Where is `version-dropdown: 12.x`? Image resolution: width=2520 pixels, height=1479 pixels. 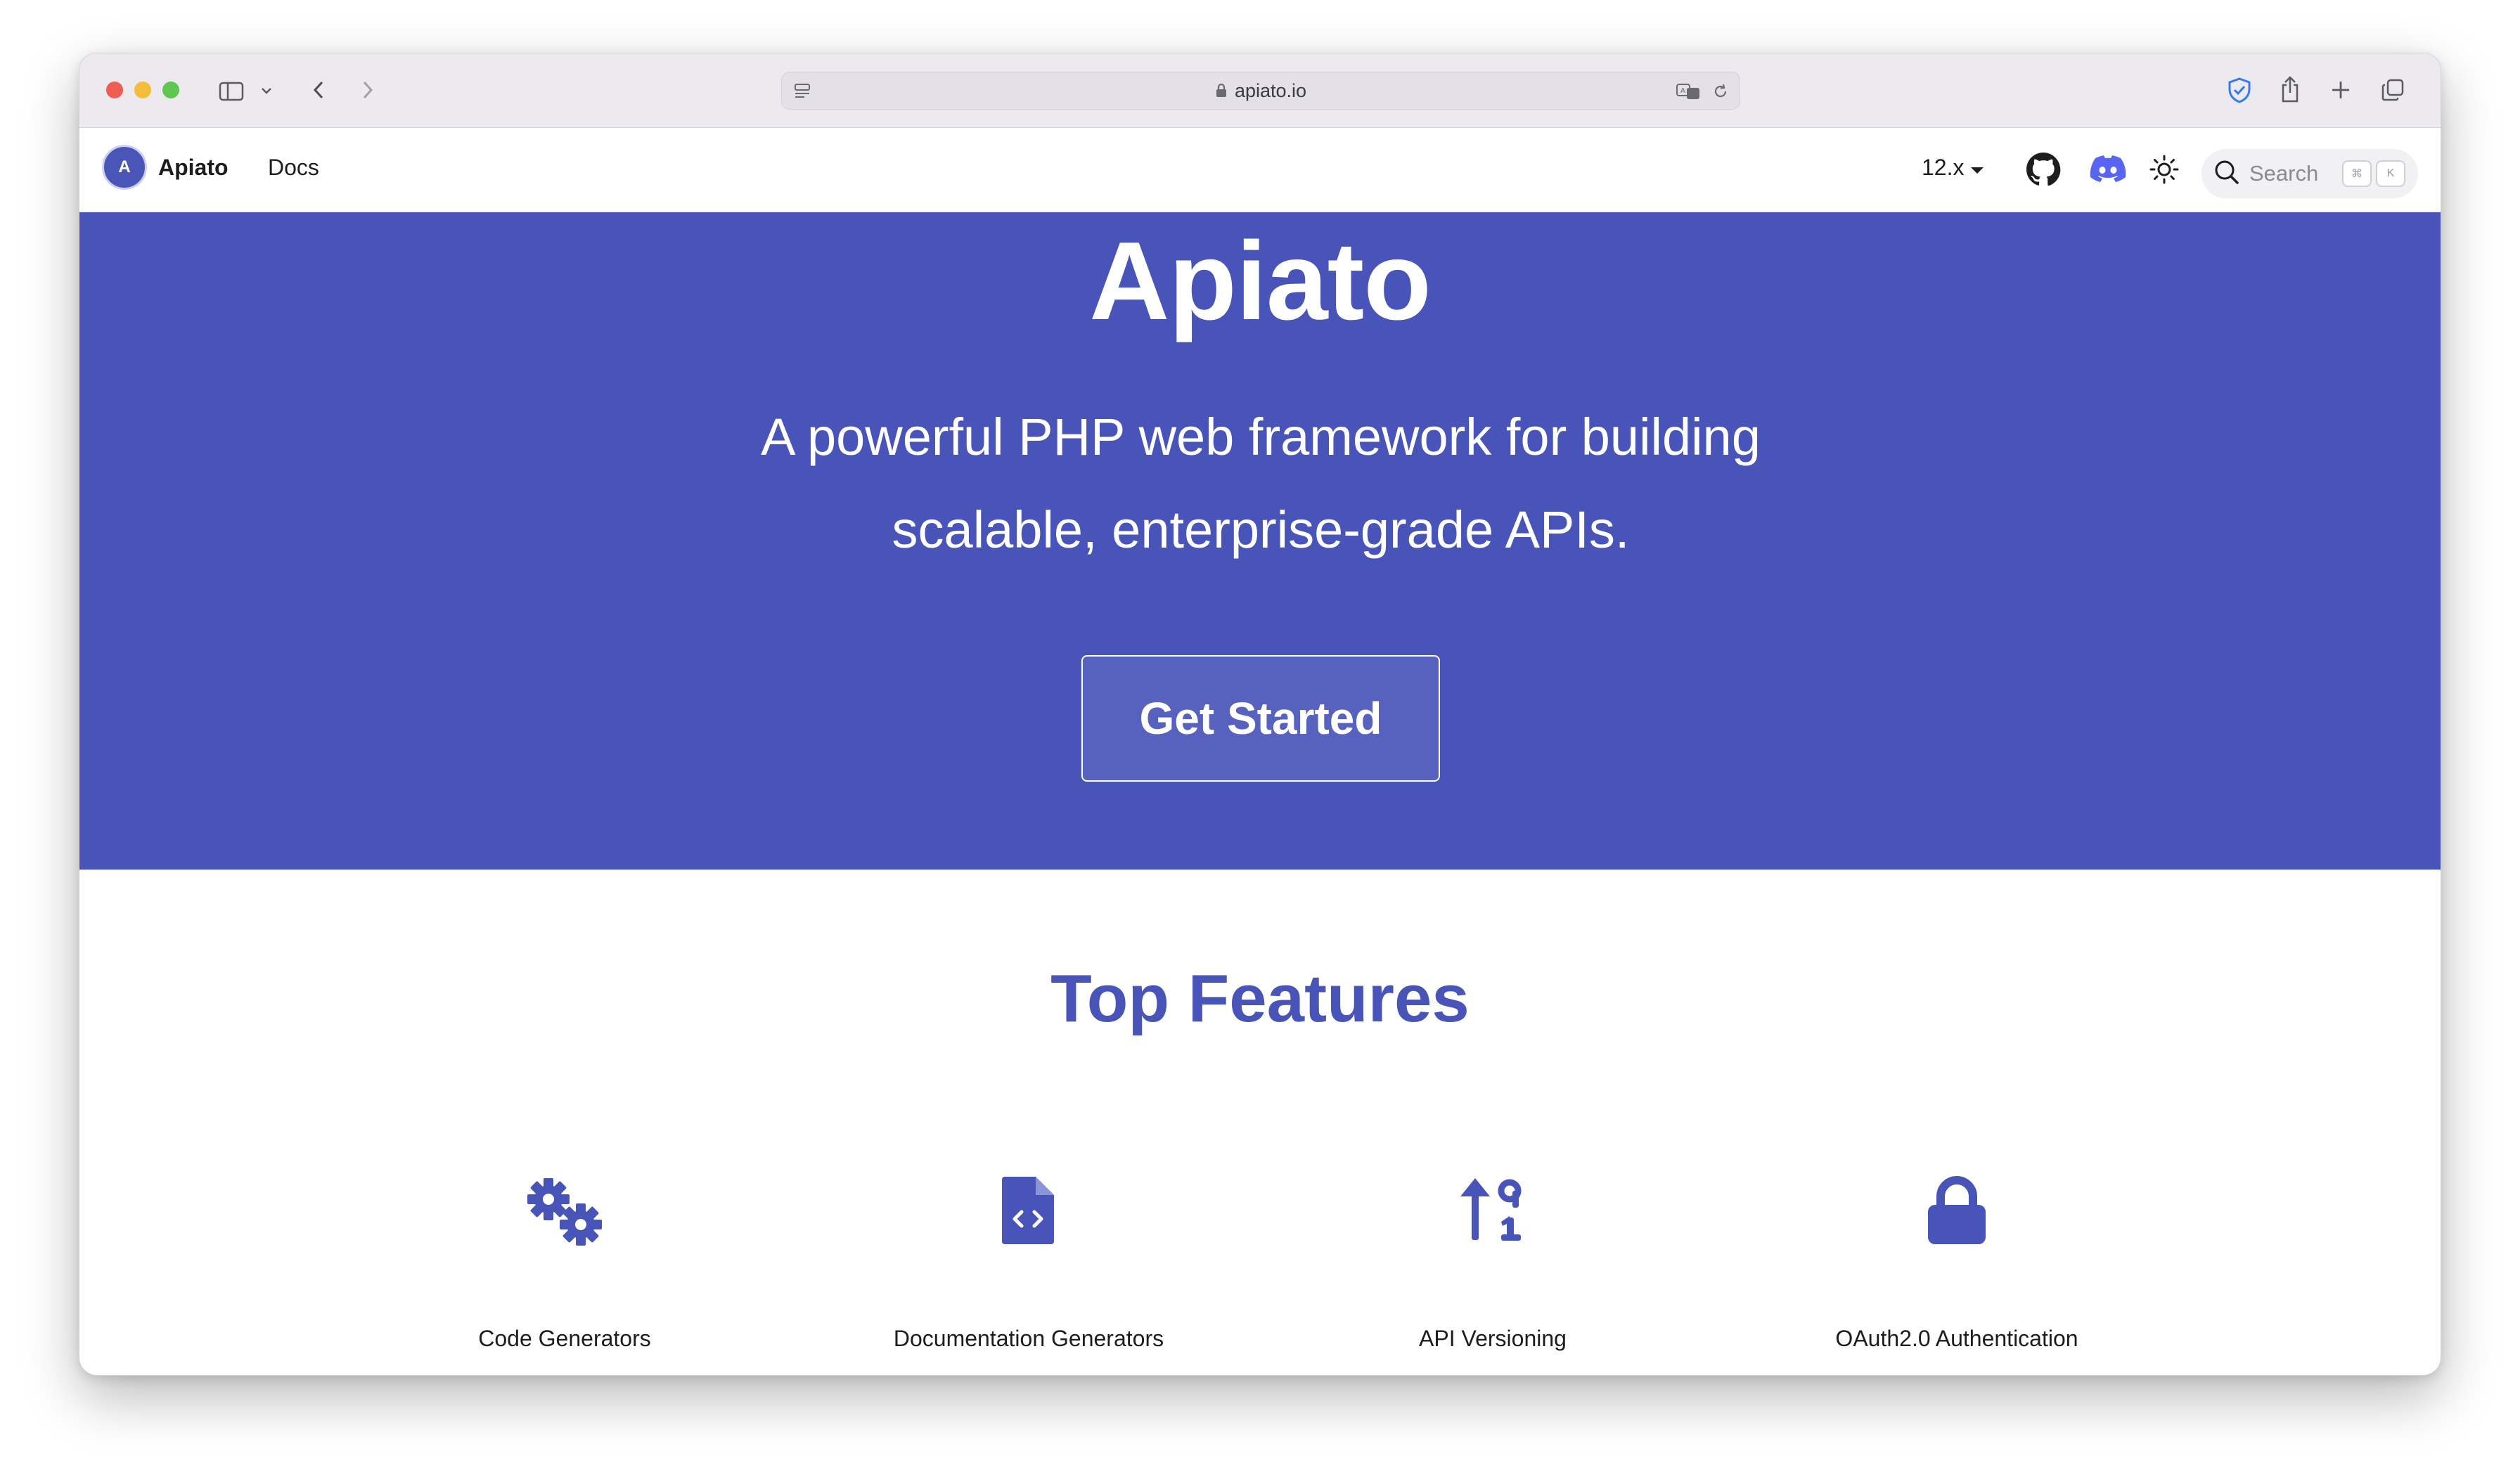 version-dropdown: 12.x is located at coordinates (1953, 168).